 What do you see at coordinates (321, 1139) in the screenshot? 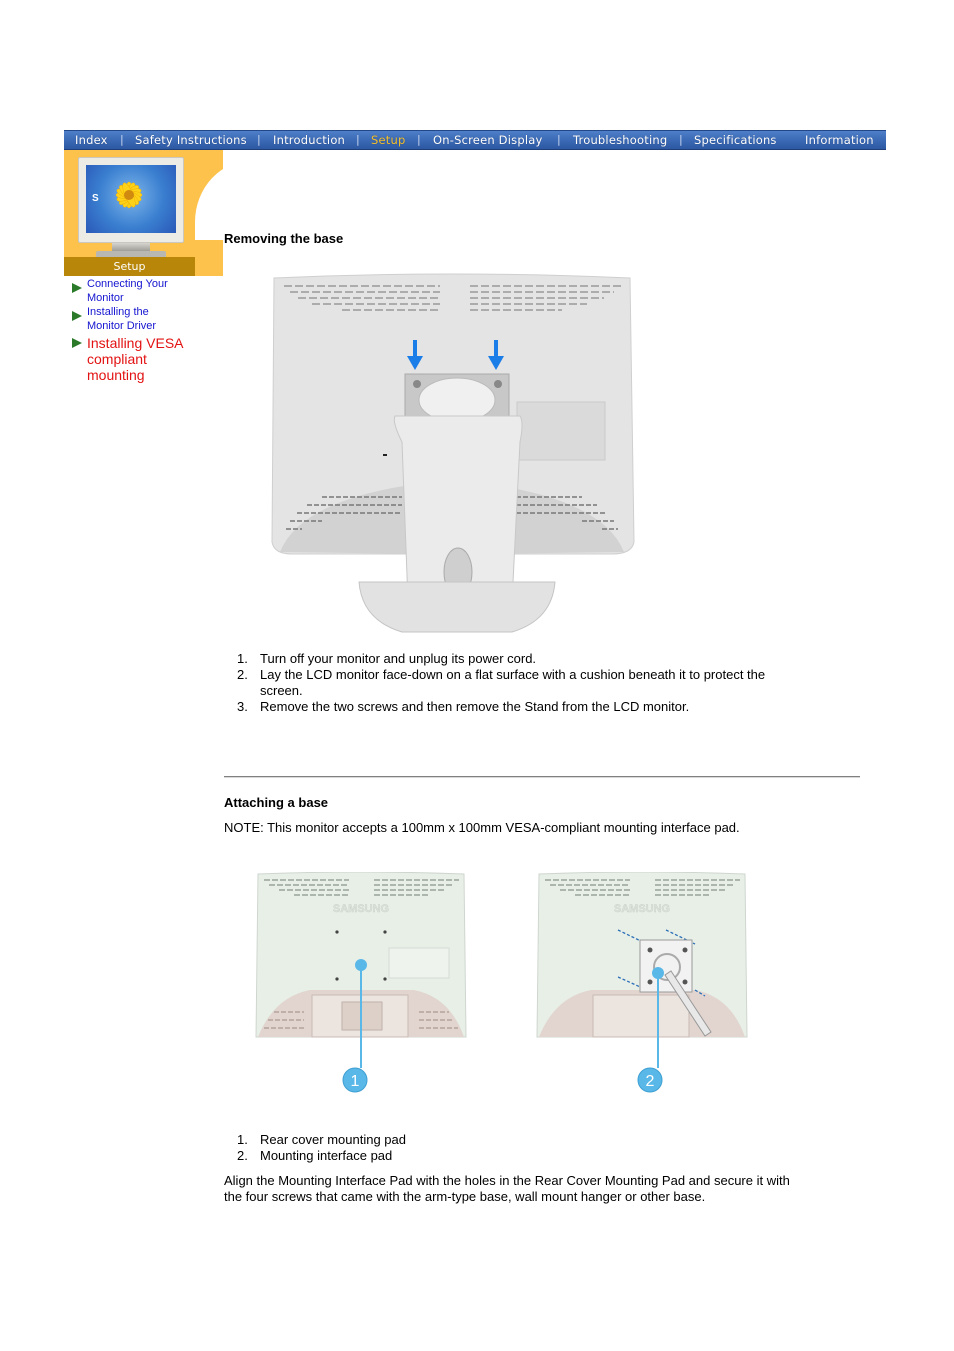
I see `list-item: 1. Rear cover mounting pad` at bounding box center [321, 1139].